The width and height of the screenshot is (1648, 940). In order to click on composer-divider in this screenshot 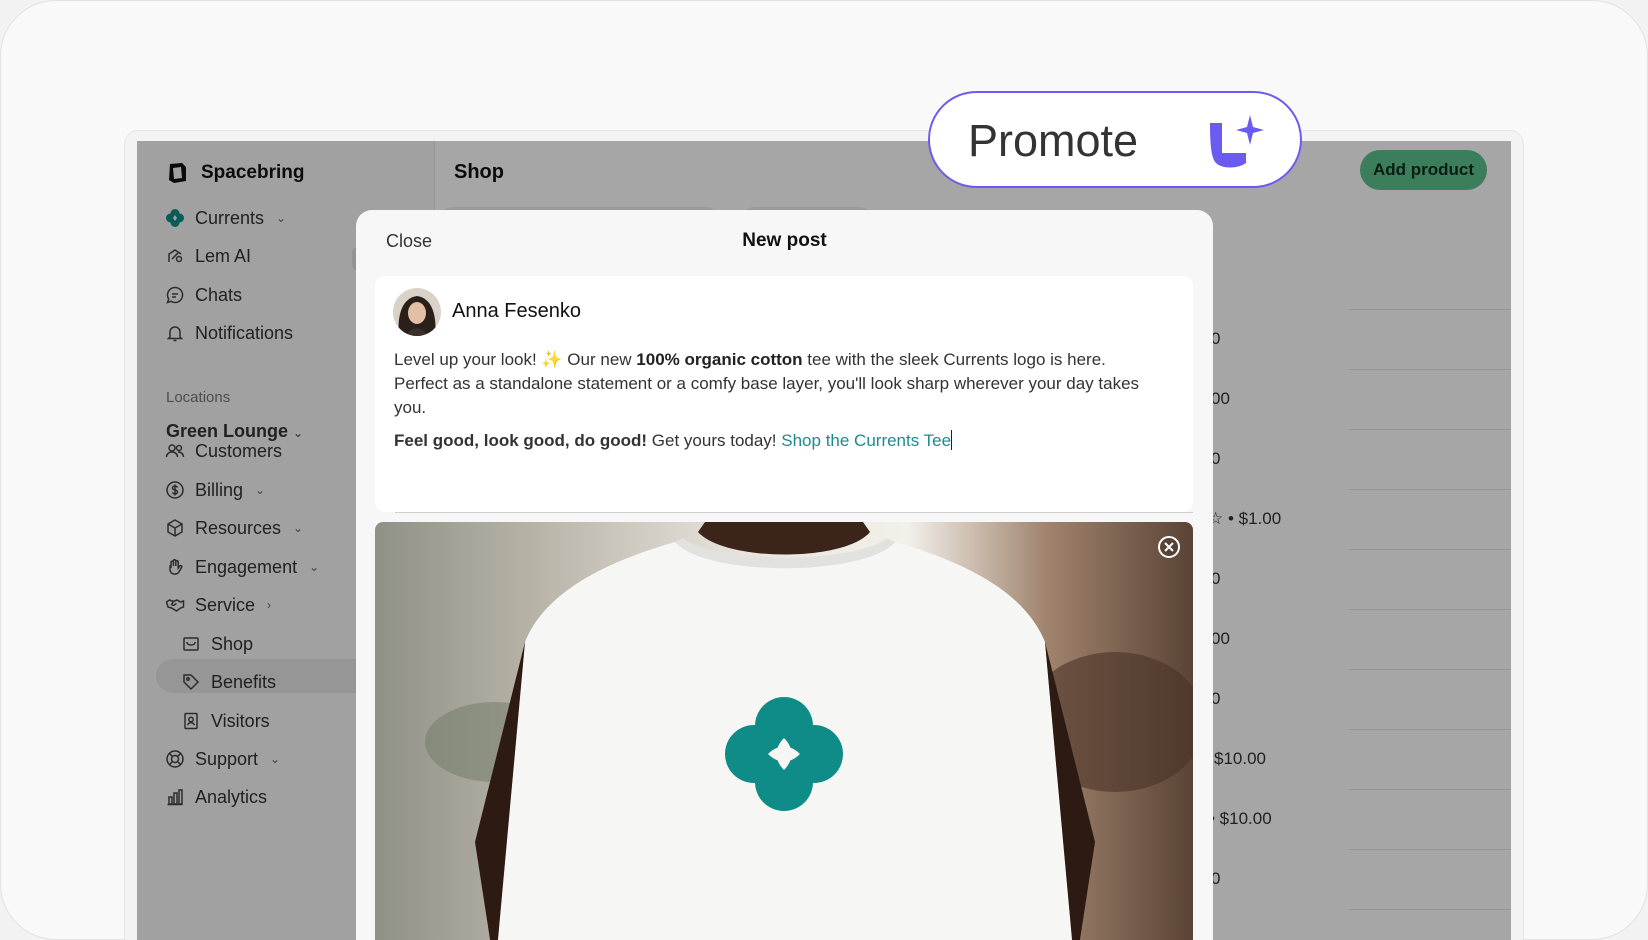, I will do `click(794, 512)`.